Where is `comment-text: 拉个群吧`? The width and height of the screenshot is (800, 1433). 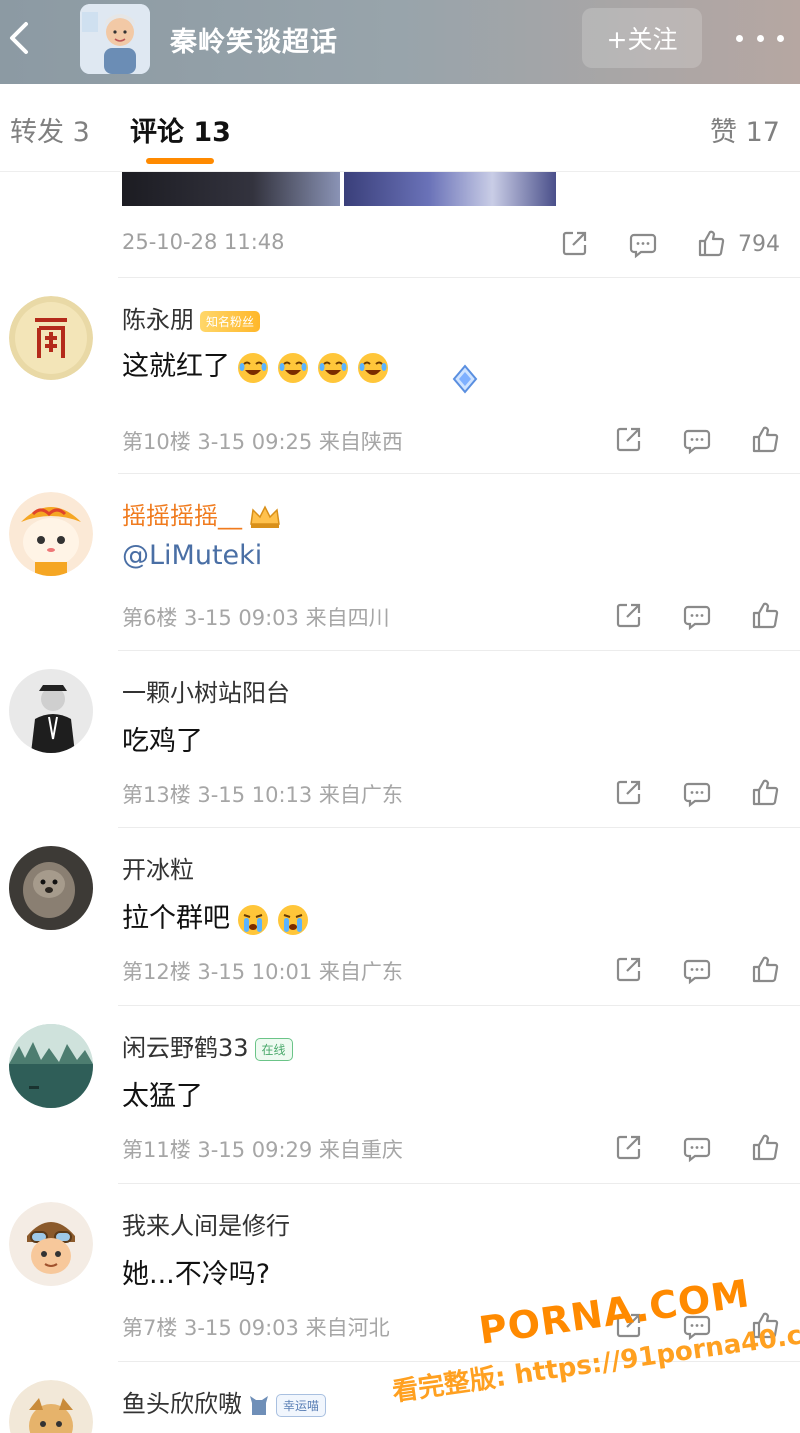 comment-text: 拉个群吧 is located at coordinates (216, 916).